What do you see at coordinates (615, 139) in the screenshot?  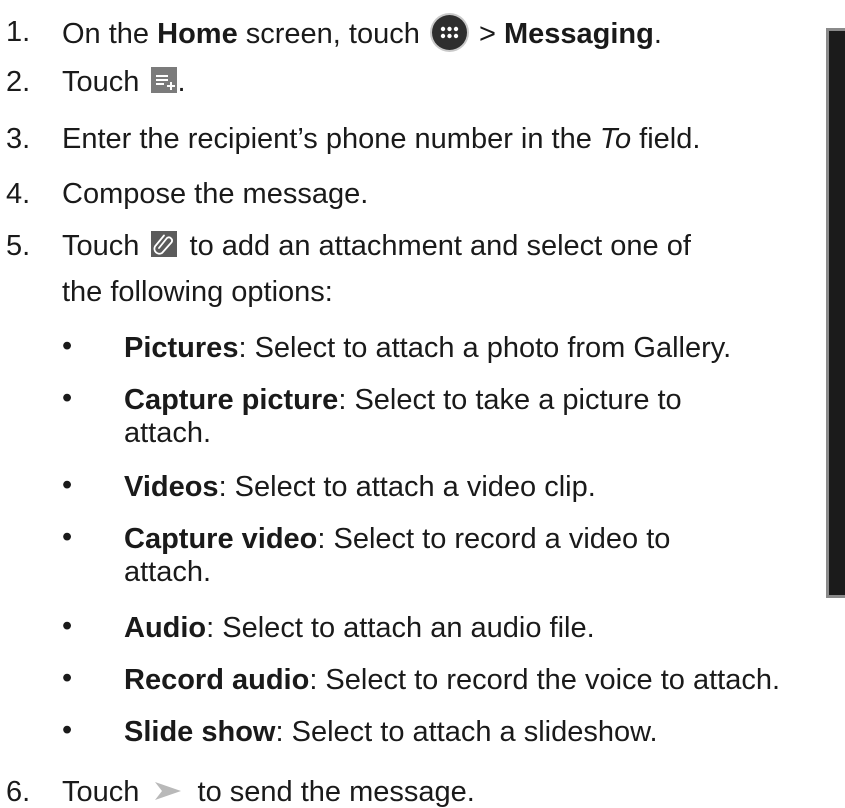 I see `to-field-label: To` at bounding box center [615, 139].